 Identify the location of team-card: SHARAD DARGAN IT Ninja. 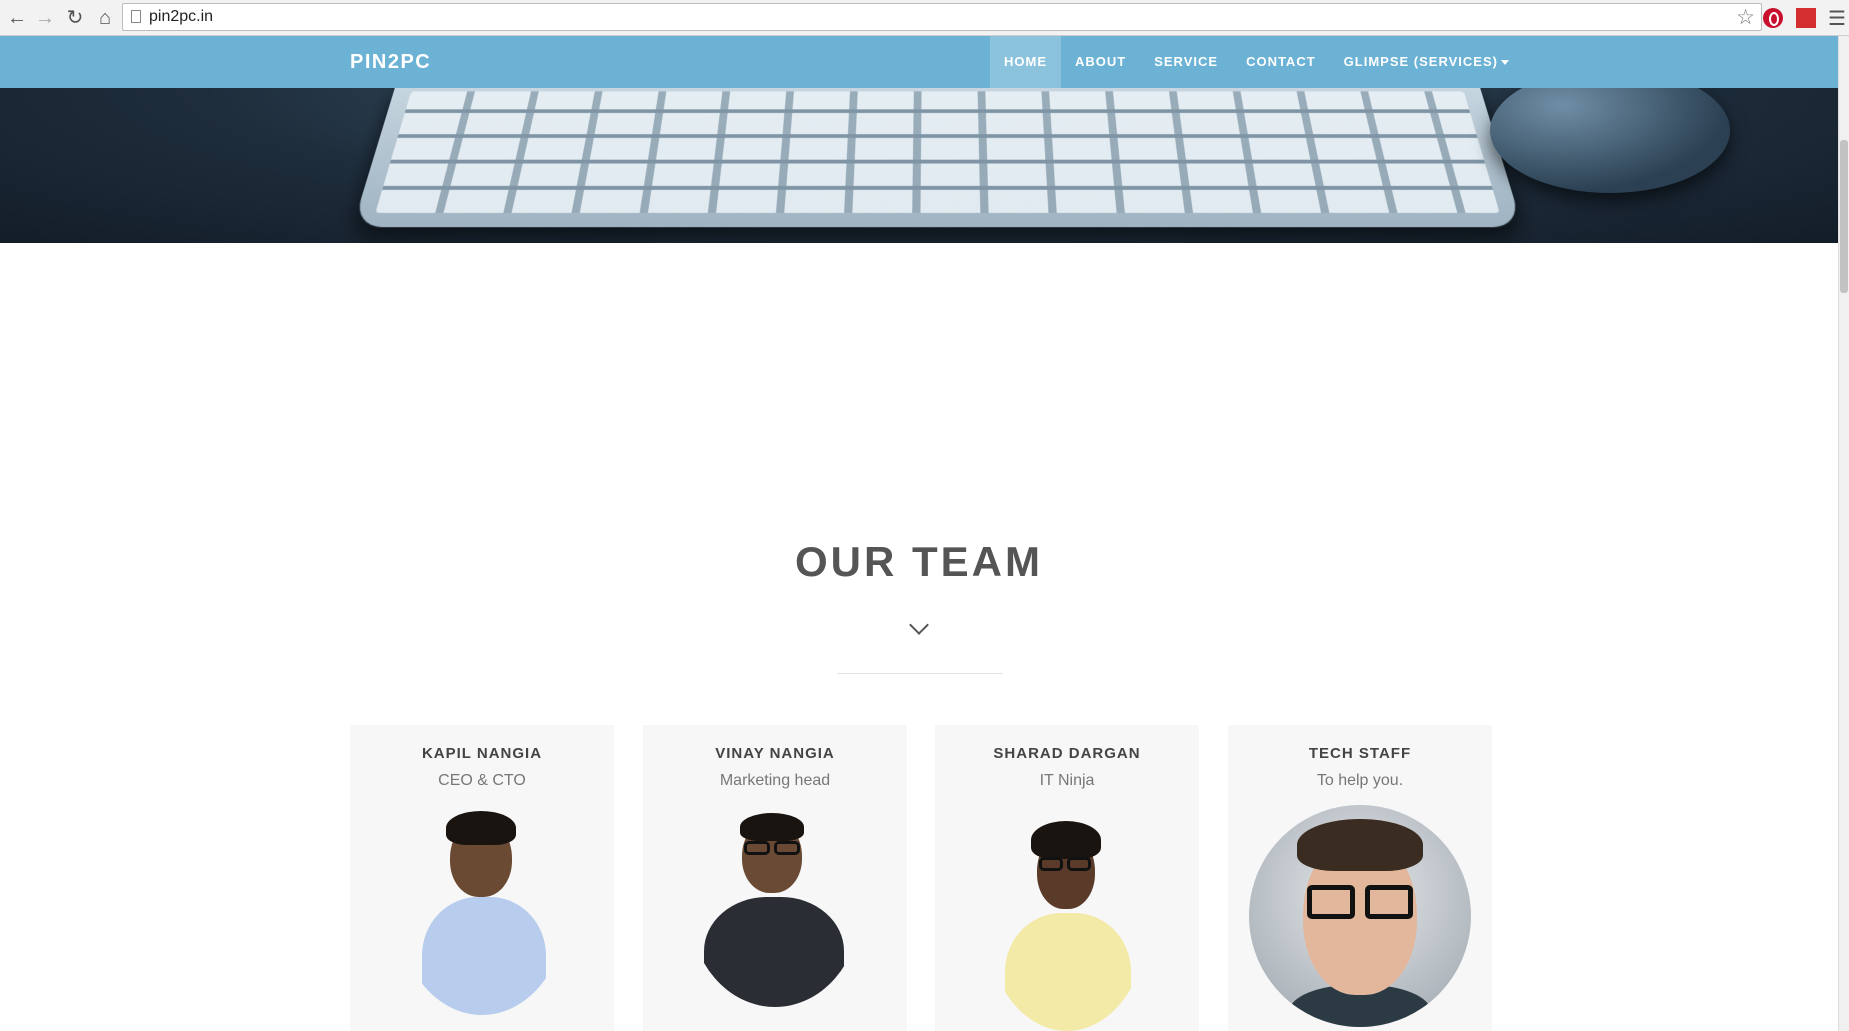
(1067, 878).